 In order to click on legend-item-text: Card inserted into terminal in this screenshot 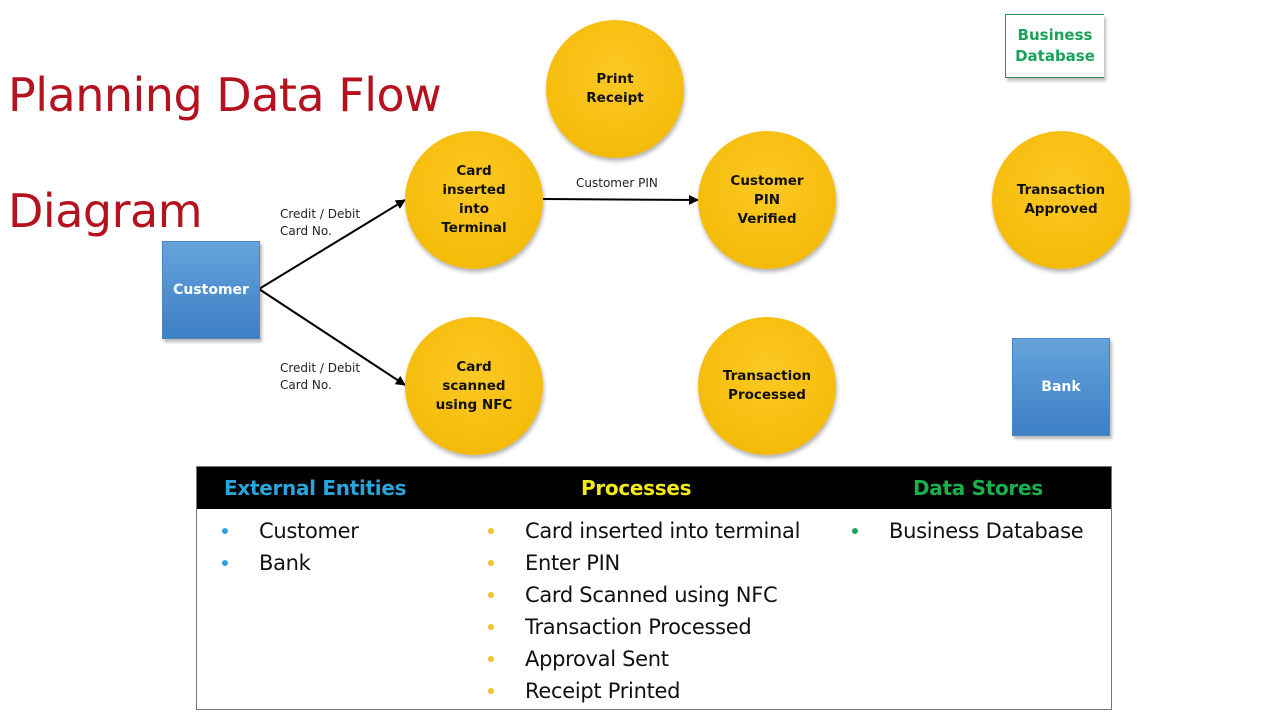, I will do `click(663, 531)`.